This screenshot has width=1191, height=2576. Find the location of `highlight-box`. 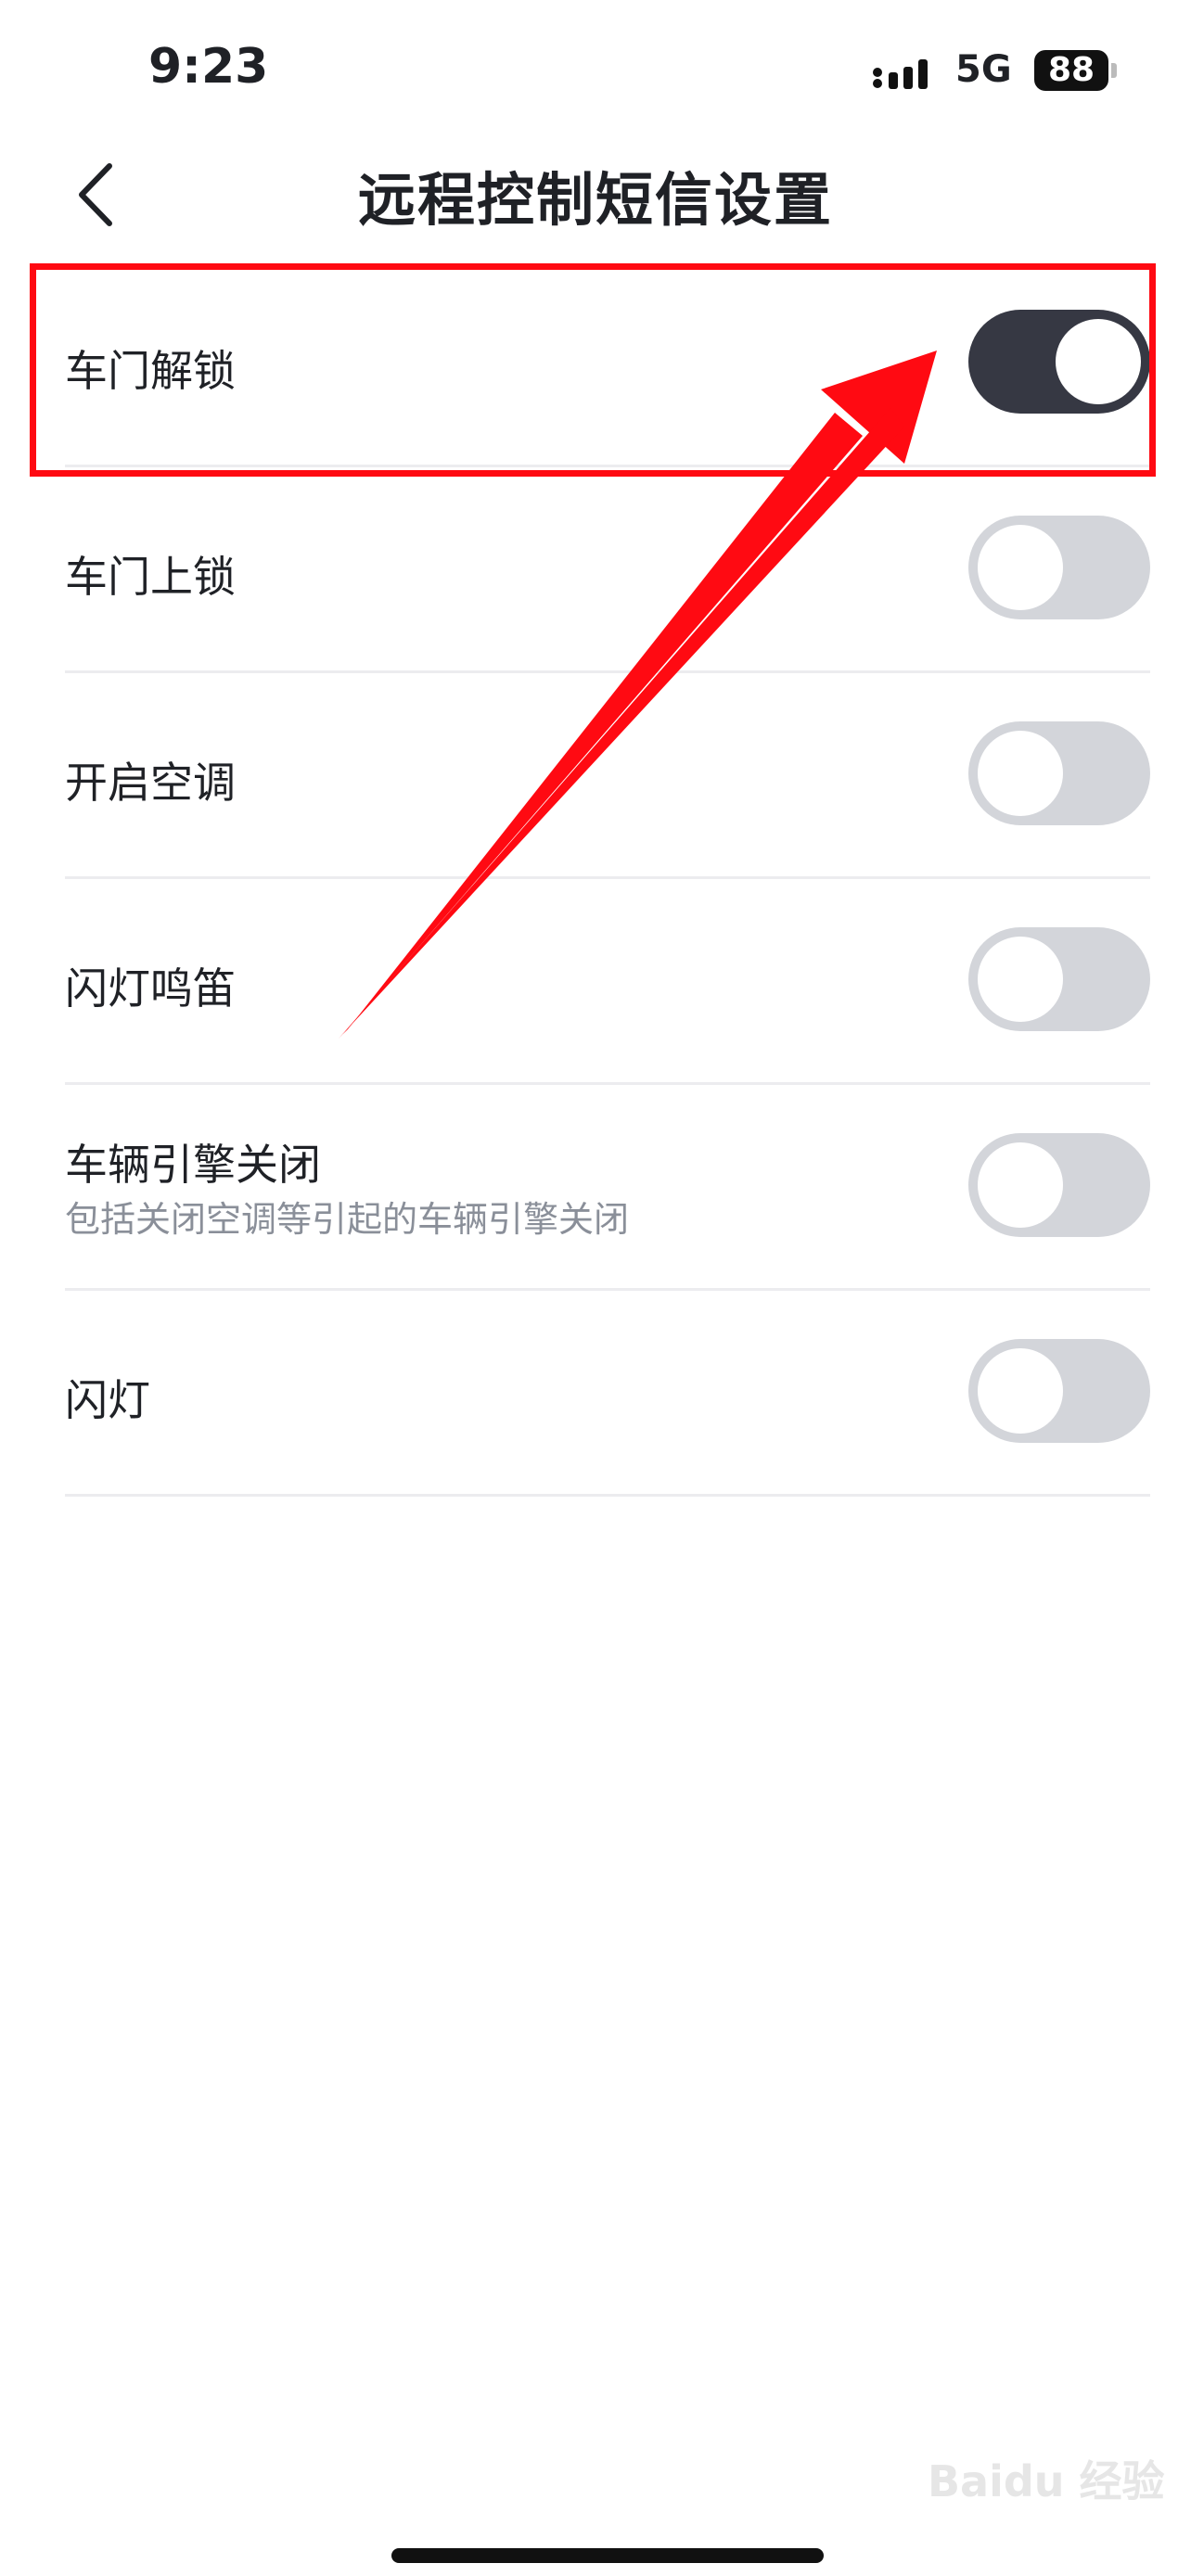

highlight-box is located at coordinates (593, 370).